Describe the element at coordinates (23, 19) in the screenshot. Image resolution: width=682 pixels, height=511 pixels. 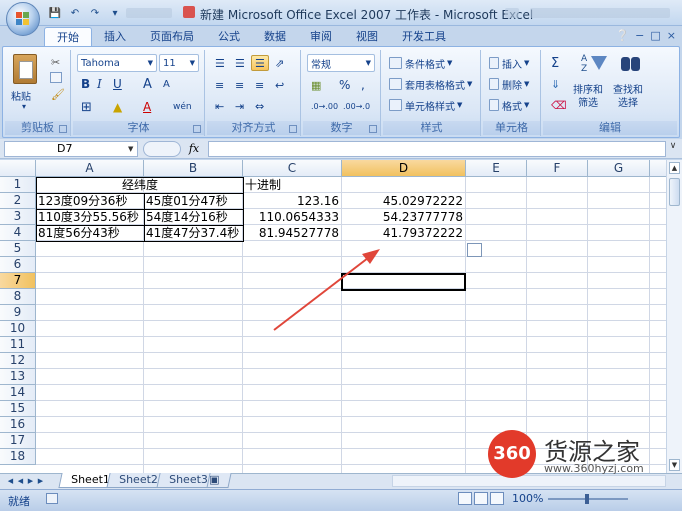
I see `office-button` at that location.